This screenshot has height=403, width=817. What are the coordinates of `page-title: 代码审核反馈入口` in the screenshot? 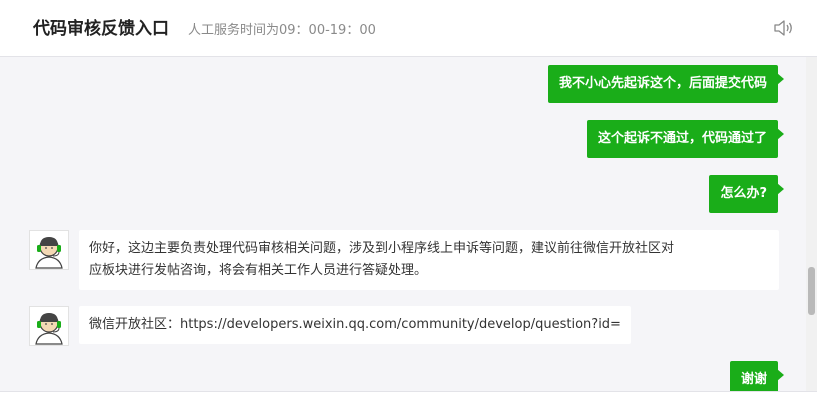 It's located at (101, 29).